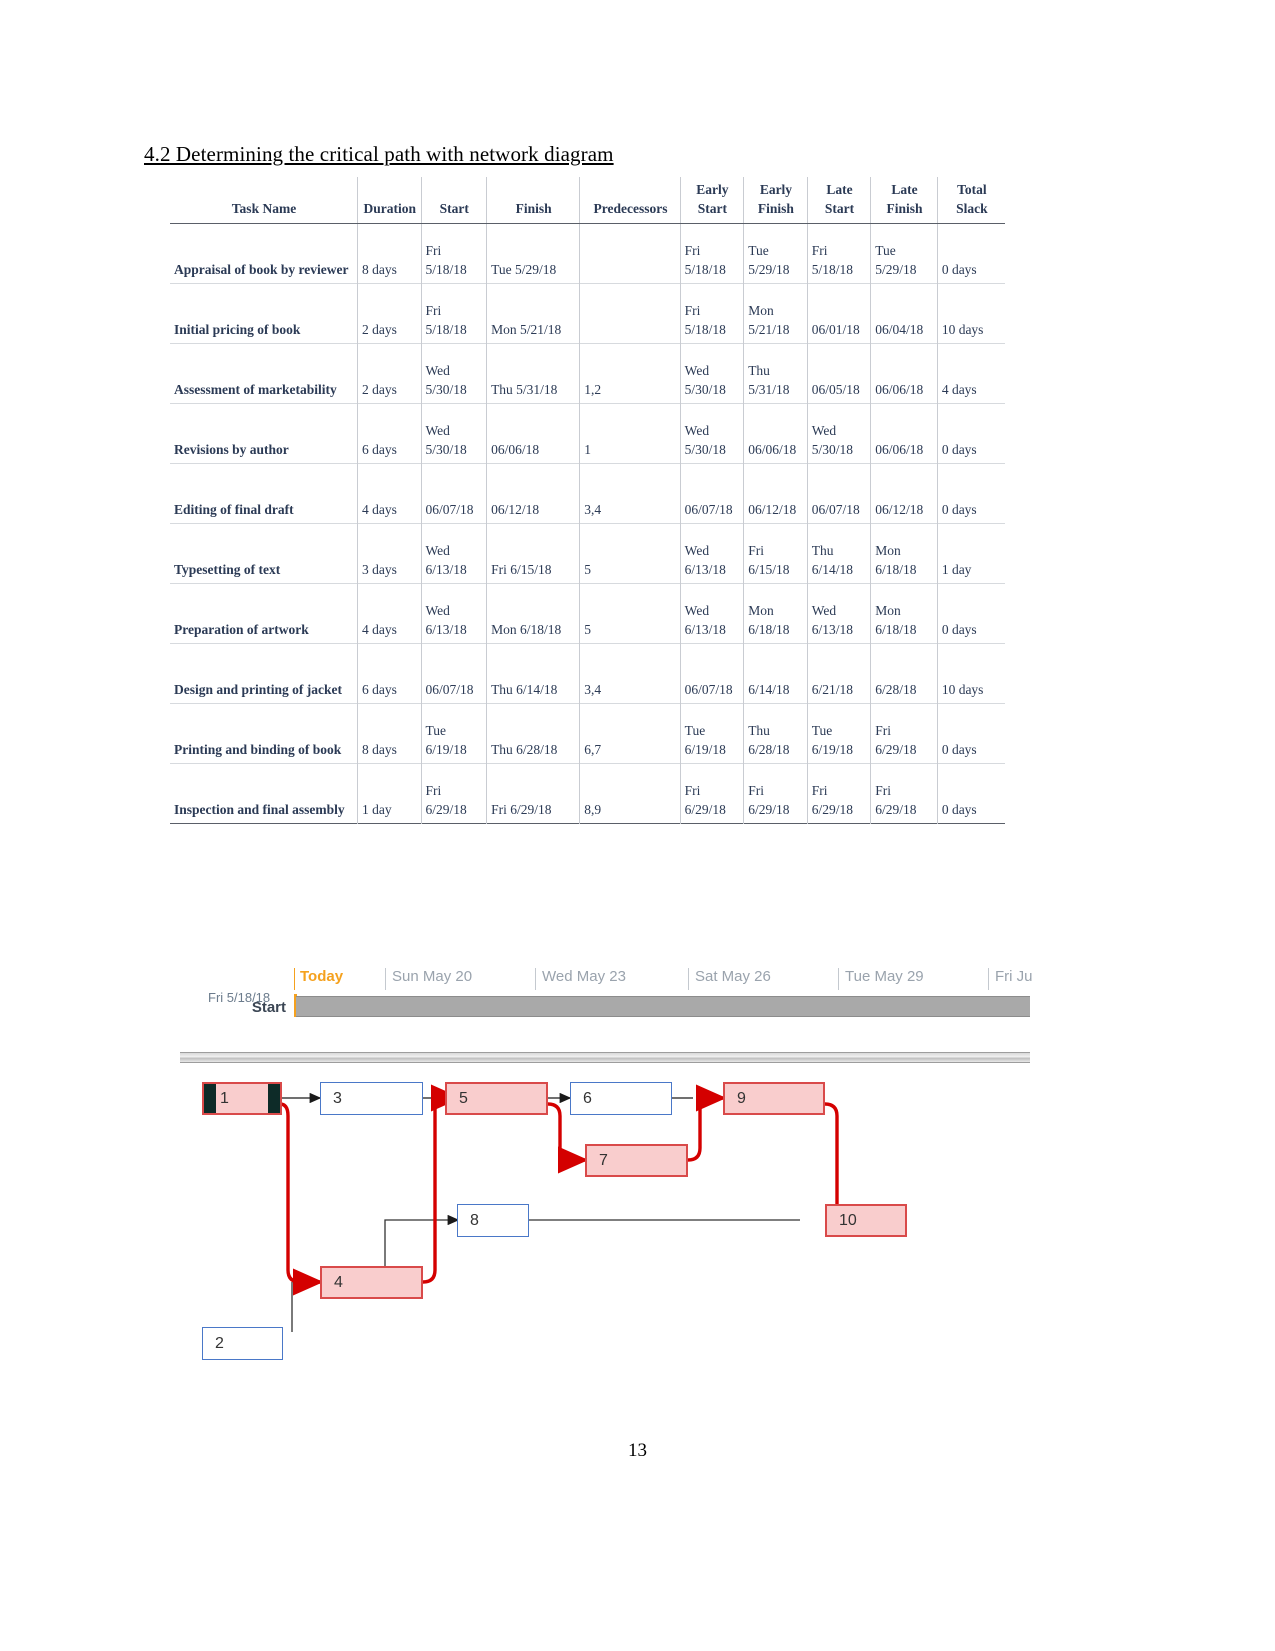 The width and height of the screenshot is (1275, 1651). Describe the element at coordinates (533, 201) in the screenshot. I see `column-header-finish: Finish` at that location.